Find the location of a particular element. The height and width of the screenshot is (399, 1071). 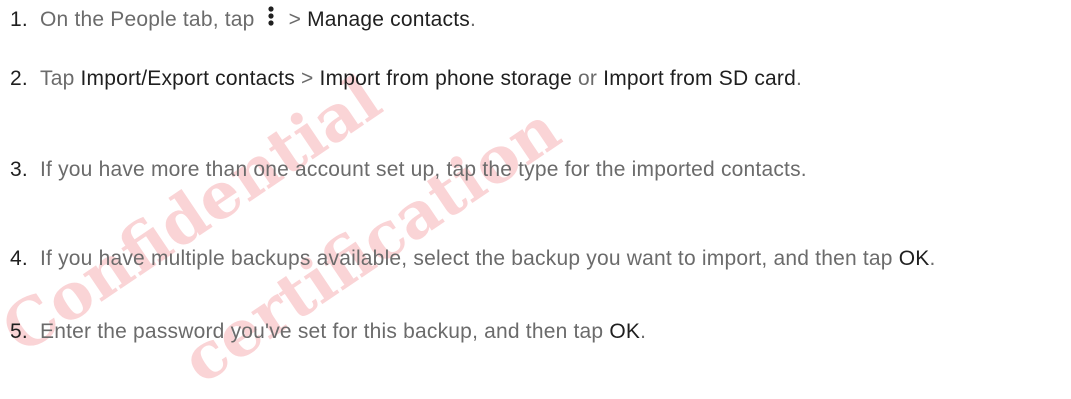

step-number: 1. is located at coordinates (19, 19).